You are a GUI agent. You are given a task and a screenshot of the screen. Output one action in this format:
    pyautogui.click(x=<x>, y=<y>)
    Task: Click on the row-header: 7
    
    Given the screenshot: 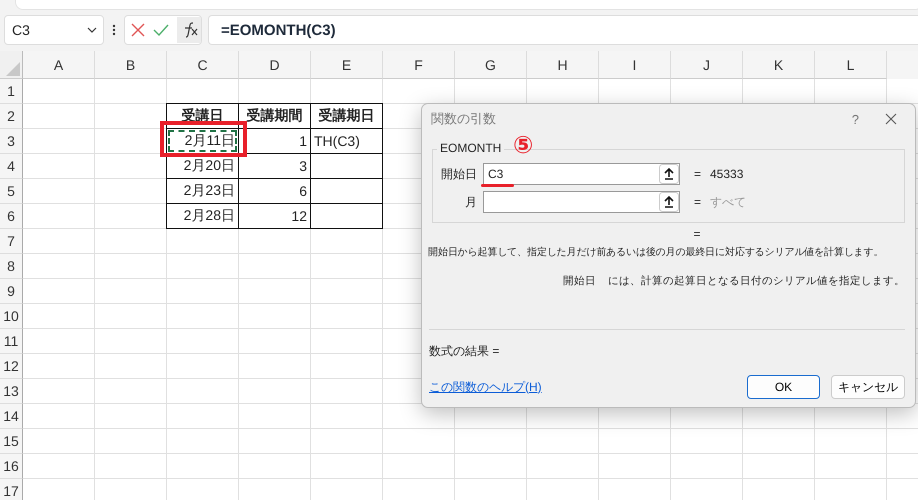 What is the action you would take?
    pyautogui.click(x=11, y=241)
    